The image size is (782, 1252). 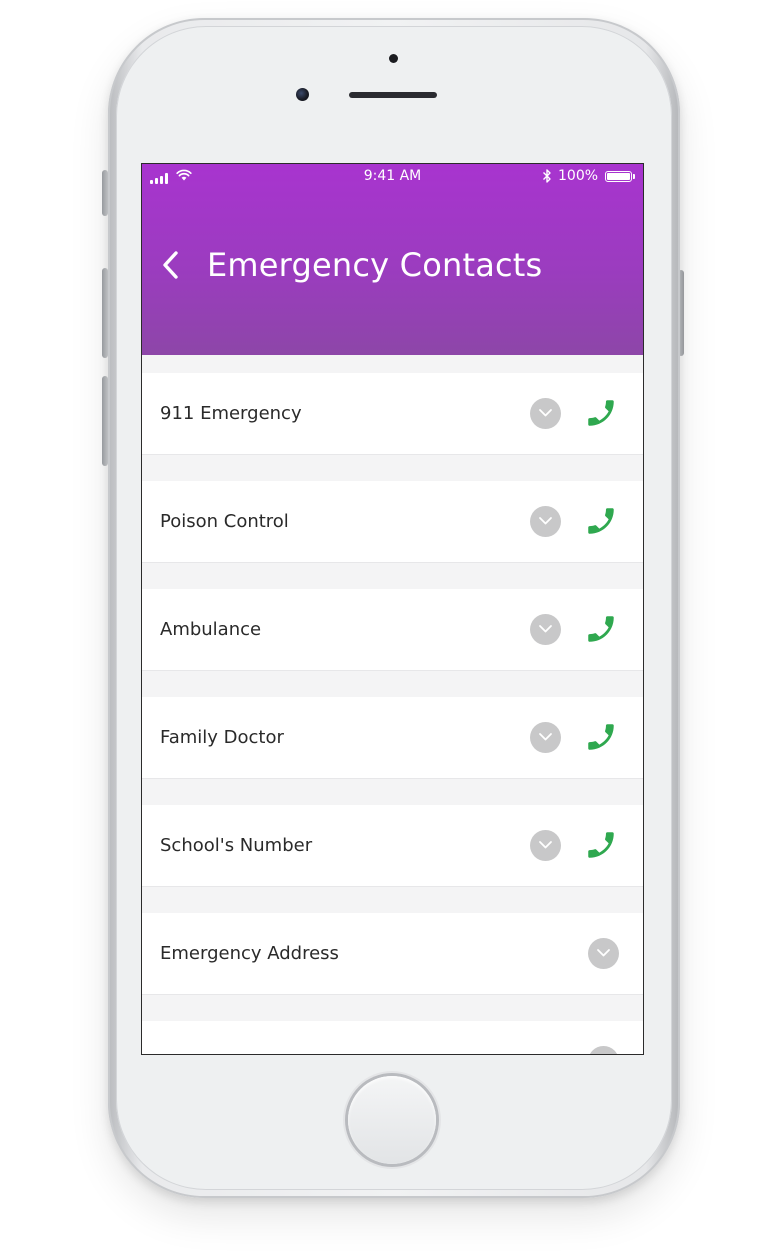 What do you see at coordinates (224, 521) in the screenshot?
I see `contact-label: Poison Control` at bounding box center [224, 521].